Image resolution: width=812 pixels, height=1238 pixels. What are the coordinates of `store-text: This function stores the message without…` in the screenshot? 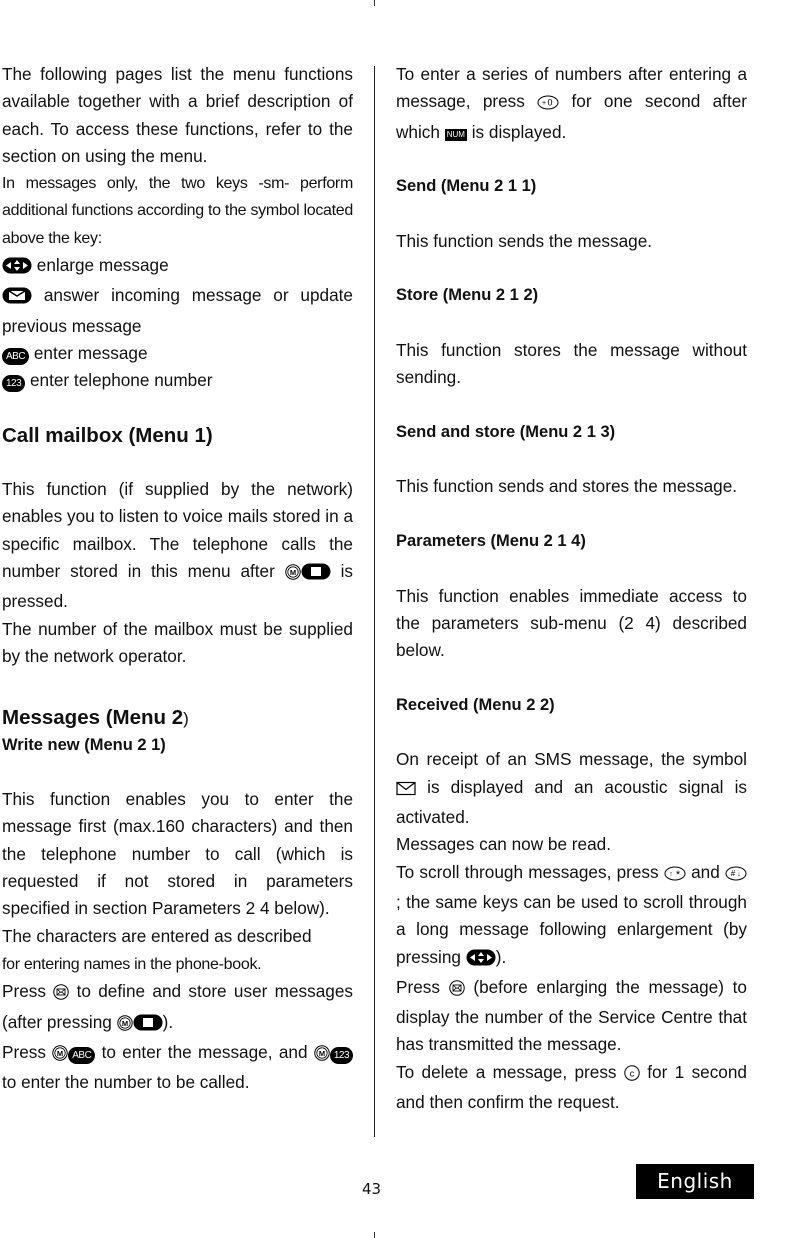 It's located at (571, 363).